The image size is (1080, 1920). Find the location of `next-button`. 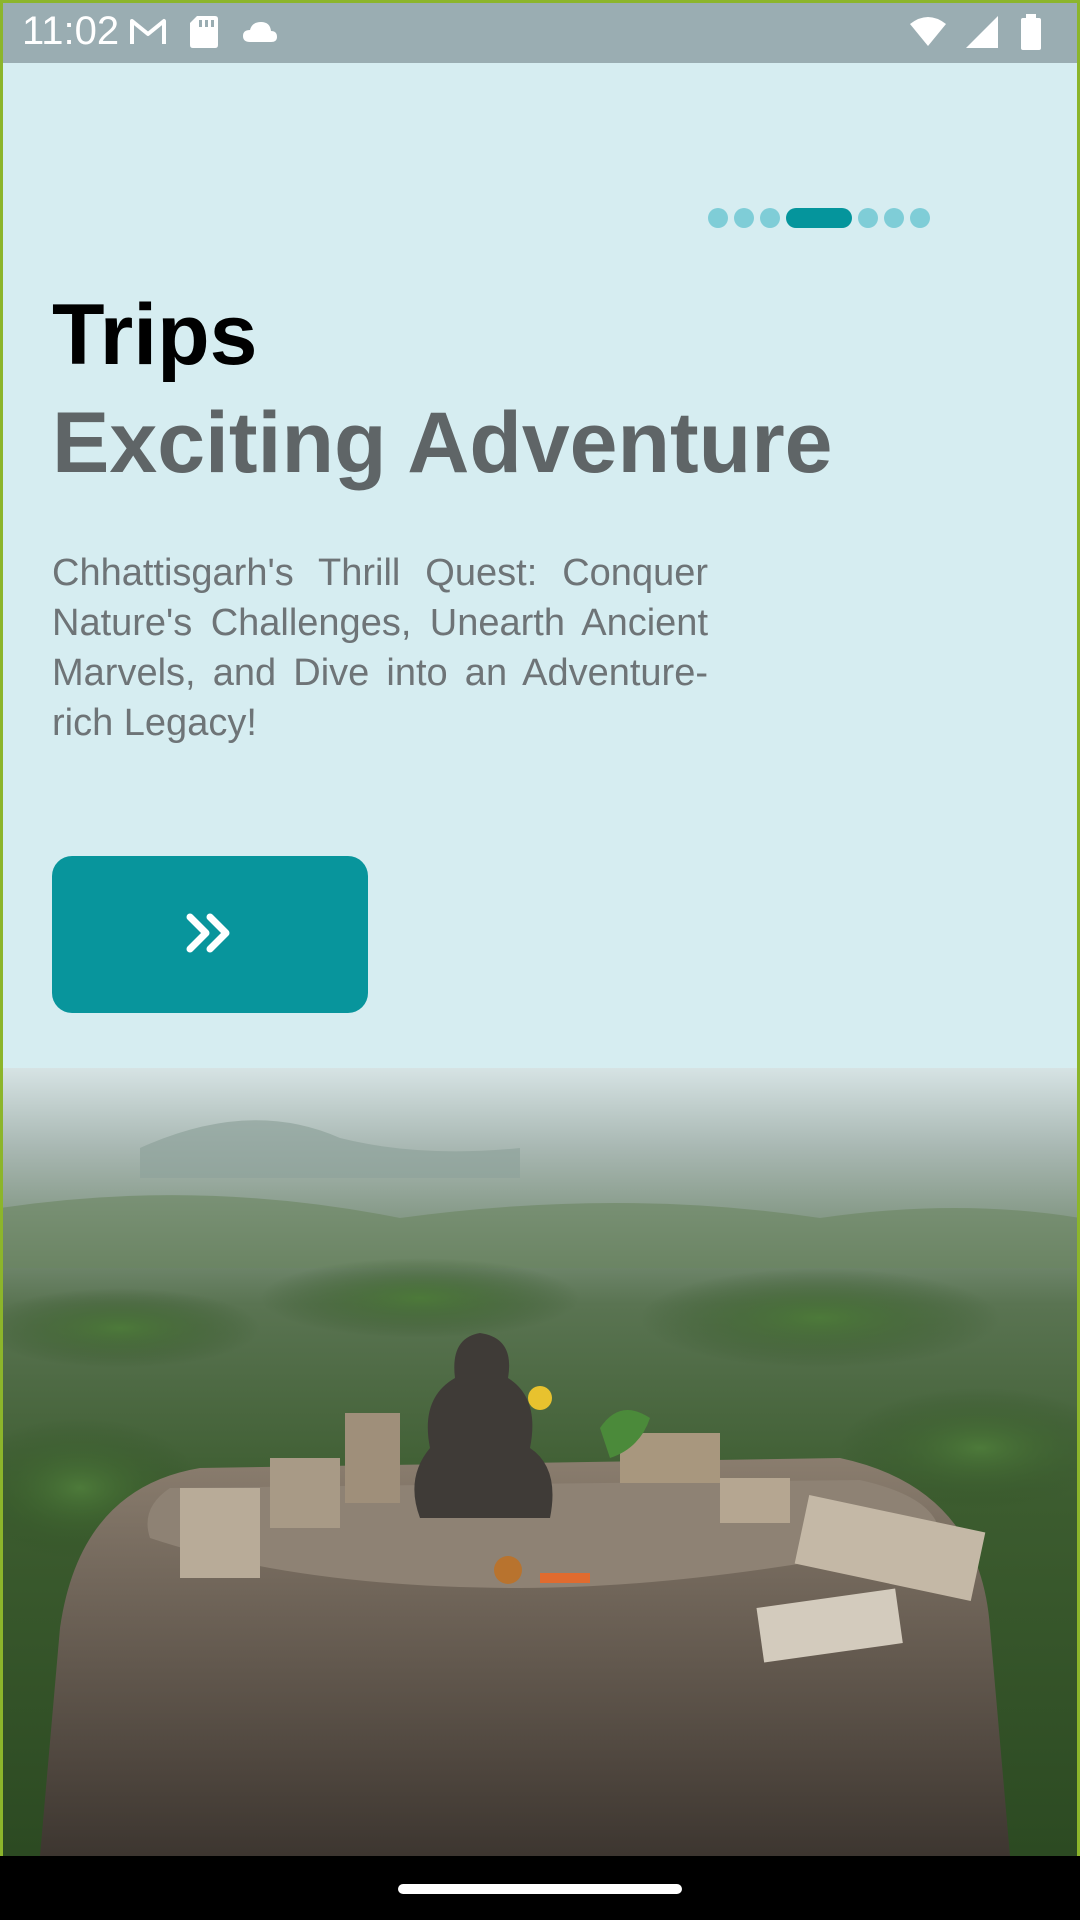

next-button is located at coordinates (210, 934).